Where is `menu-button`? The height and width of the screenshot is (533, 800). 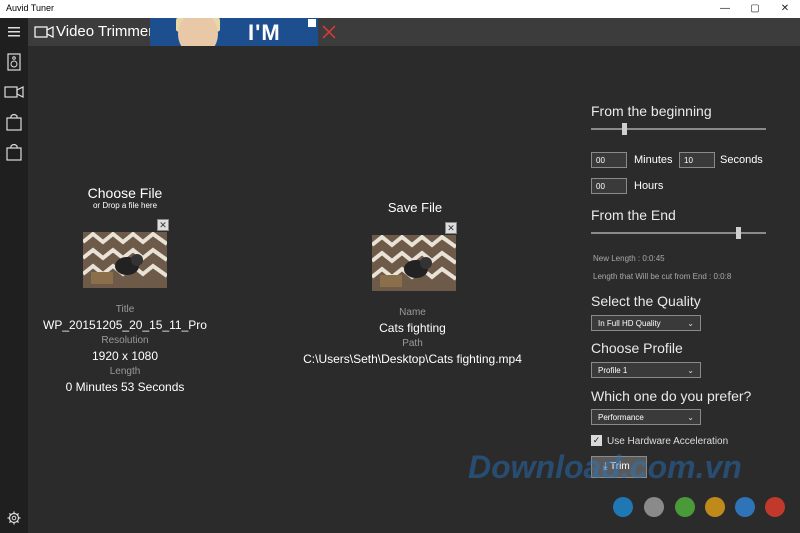
menu-button is located at coordinates (14, 32).